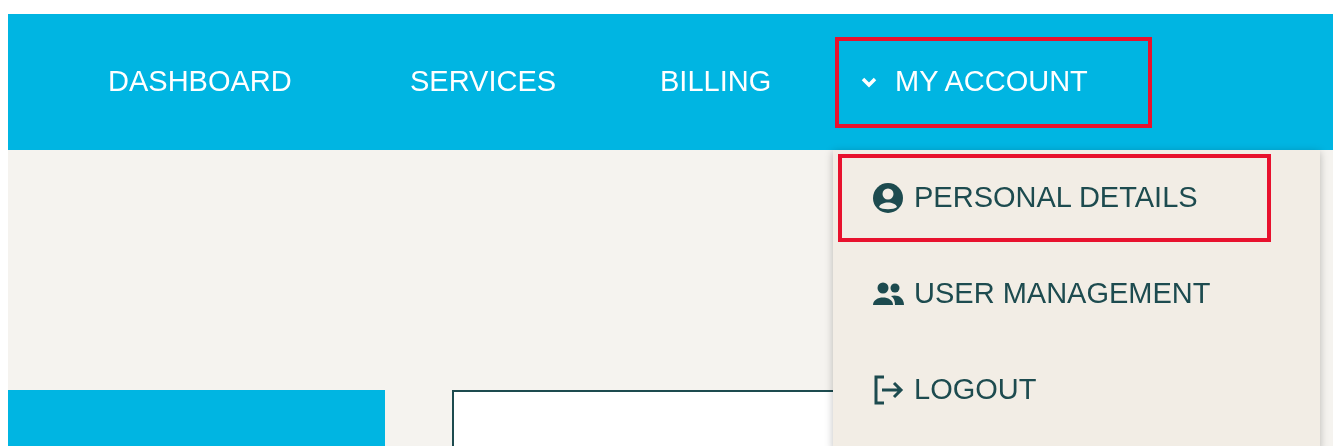 The image size is (1333, 446). Describe the element at coordinates (888, 198) in the screenshot. I see `person-circle-icon` at that location.